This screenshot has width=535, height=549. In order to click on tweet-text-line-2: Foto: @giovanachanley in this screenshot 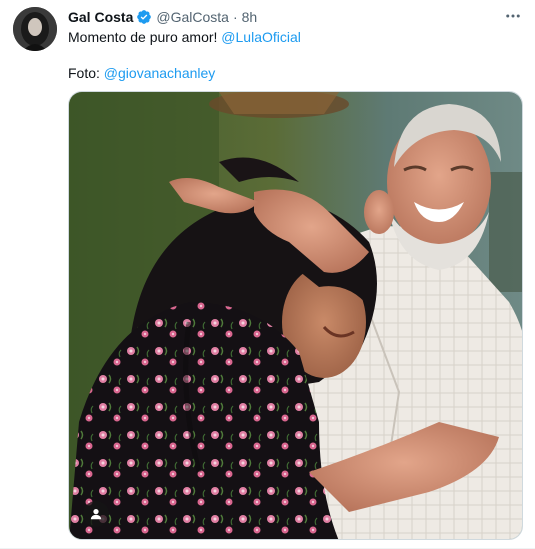, I will do `click(288, 73)`.